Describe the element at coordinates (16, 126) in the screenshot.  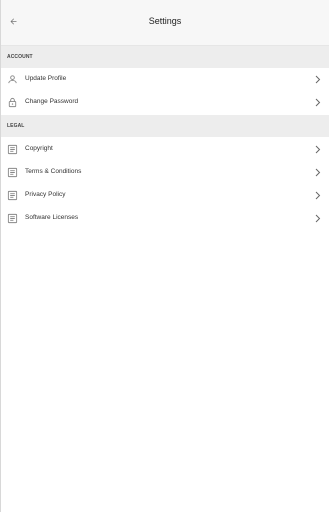
I see `section-title: LEGAL` at that location.